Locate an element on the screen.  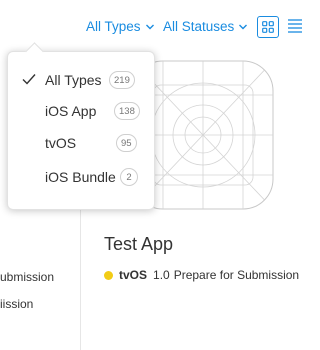
status-filter-dropdown: All Statuses is located at coordinates (205, 26).